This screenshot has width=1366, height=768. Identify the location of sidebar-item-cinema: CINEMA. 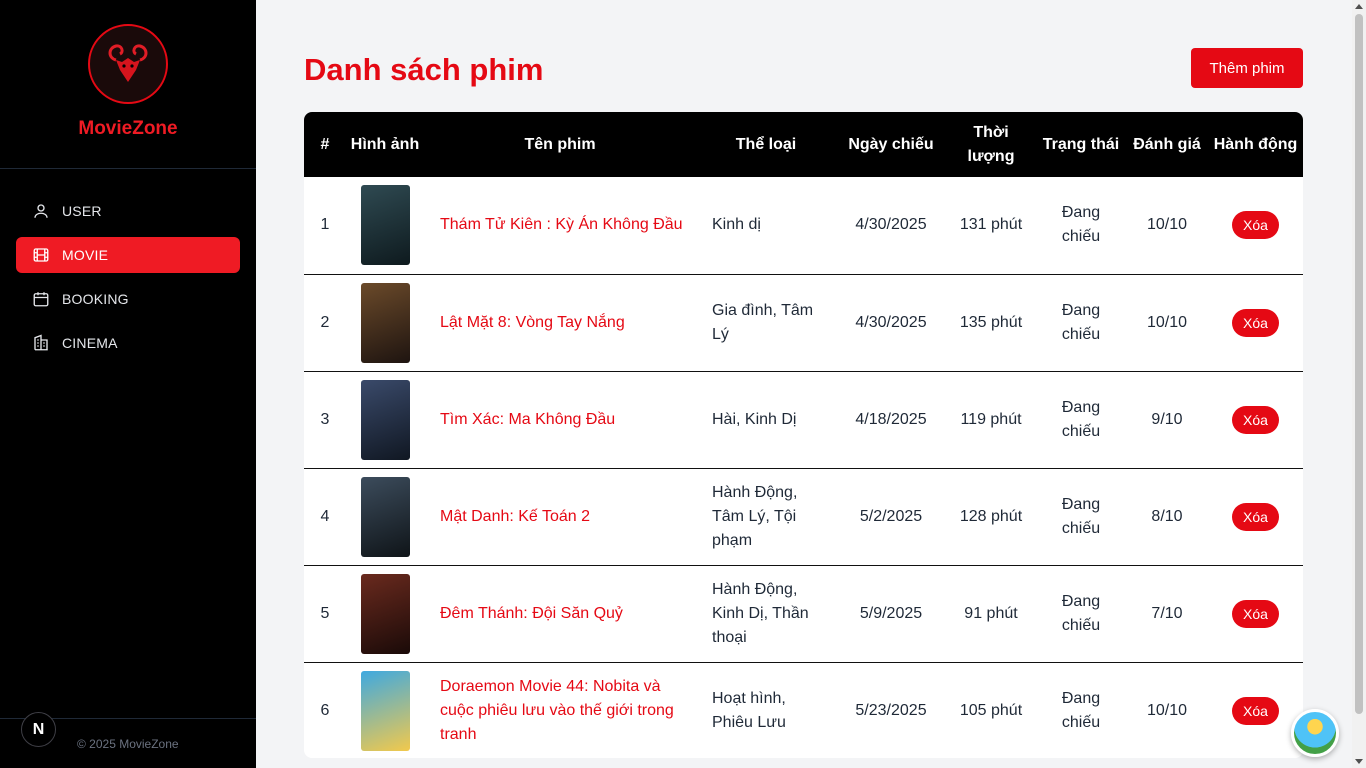
(128, 343).